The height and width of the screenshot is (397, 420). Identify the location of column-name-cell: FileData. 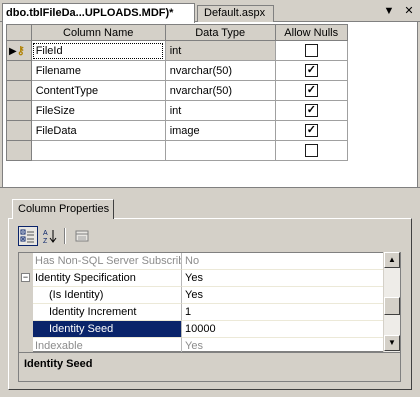
(98, 130).